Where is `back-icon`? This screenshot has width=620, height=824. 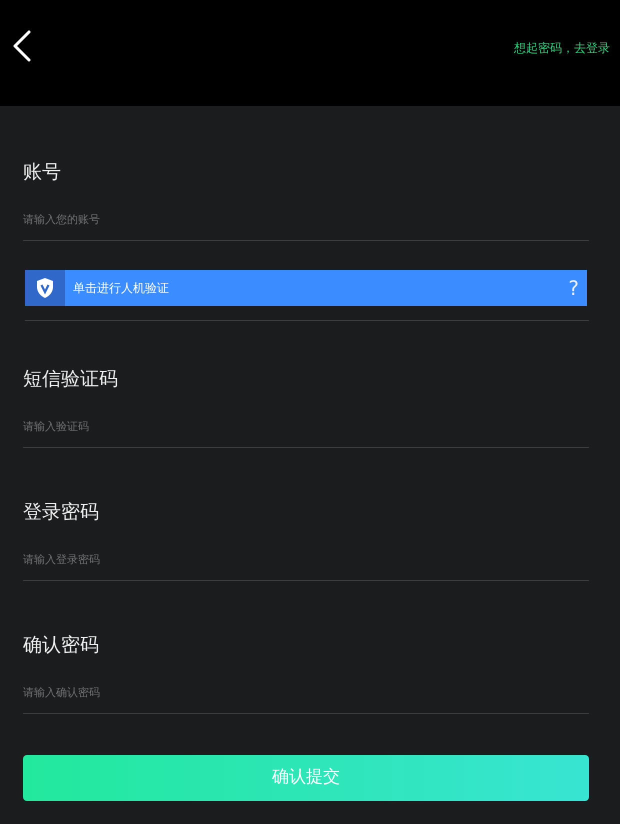
back-icon is located at coordinates (22, 46).